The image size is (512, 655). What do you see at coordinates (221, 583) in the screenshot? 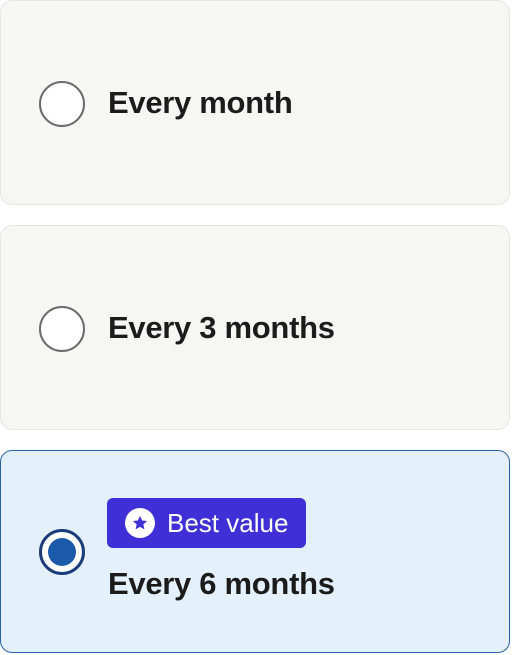
I see `option-label: Every 6 months` at bounding box center [221, 583].